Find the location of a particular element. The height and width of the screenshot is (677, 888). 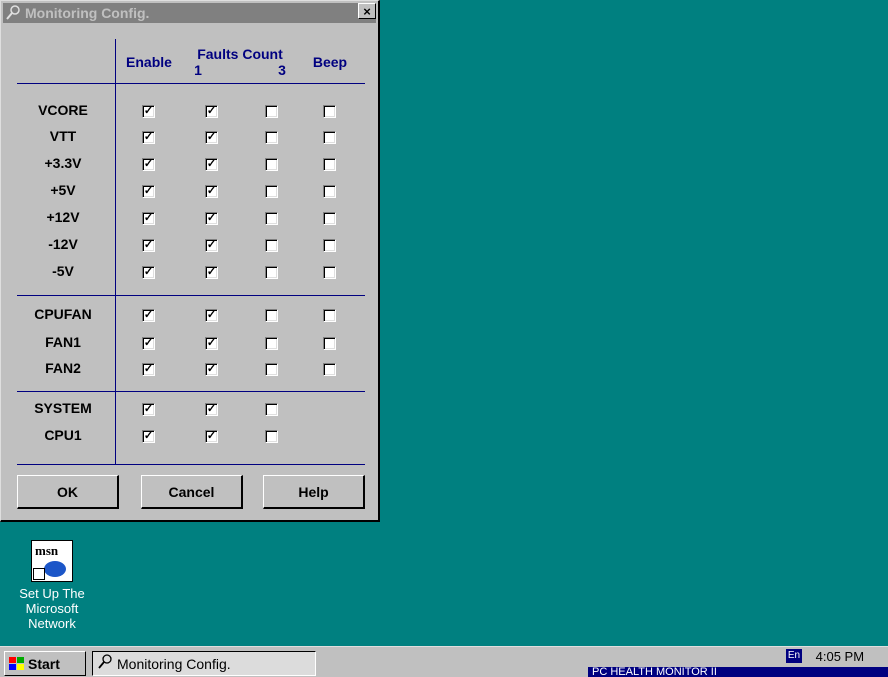

start-button: Start is located at coordinates (45, 663).